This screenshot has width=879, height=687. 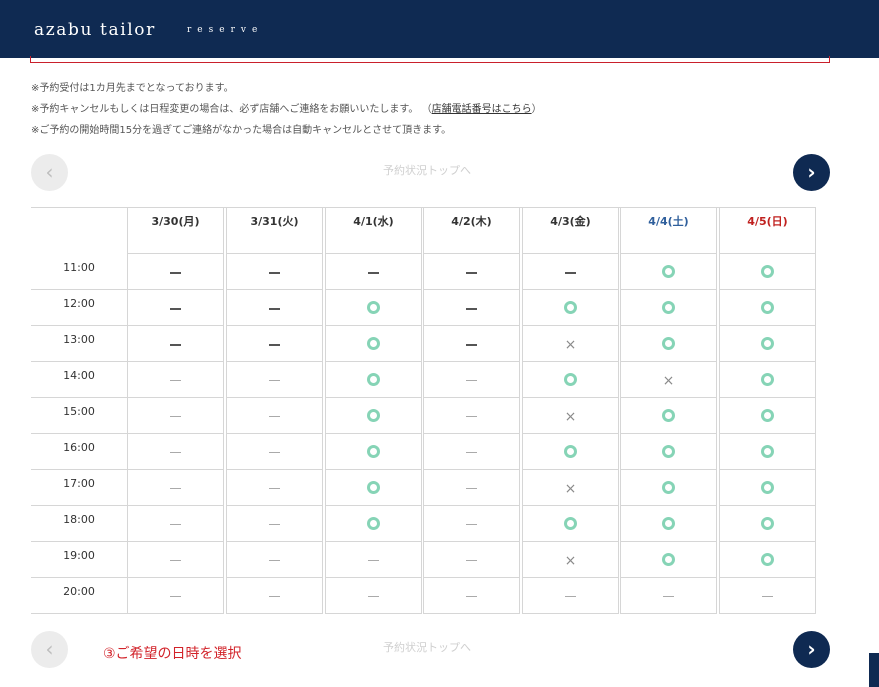 I want to click on day-header: 4/1(水), so click(x=373, y=231).